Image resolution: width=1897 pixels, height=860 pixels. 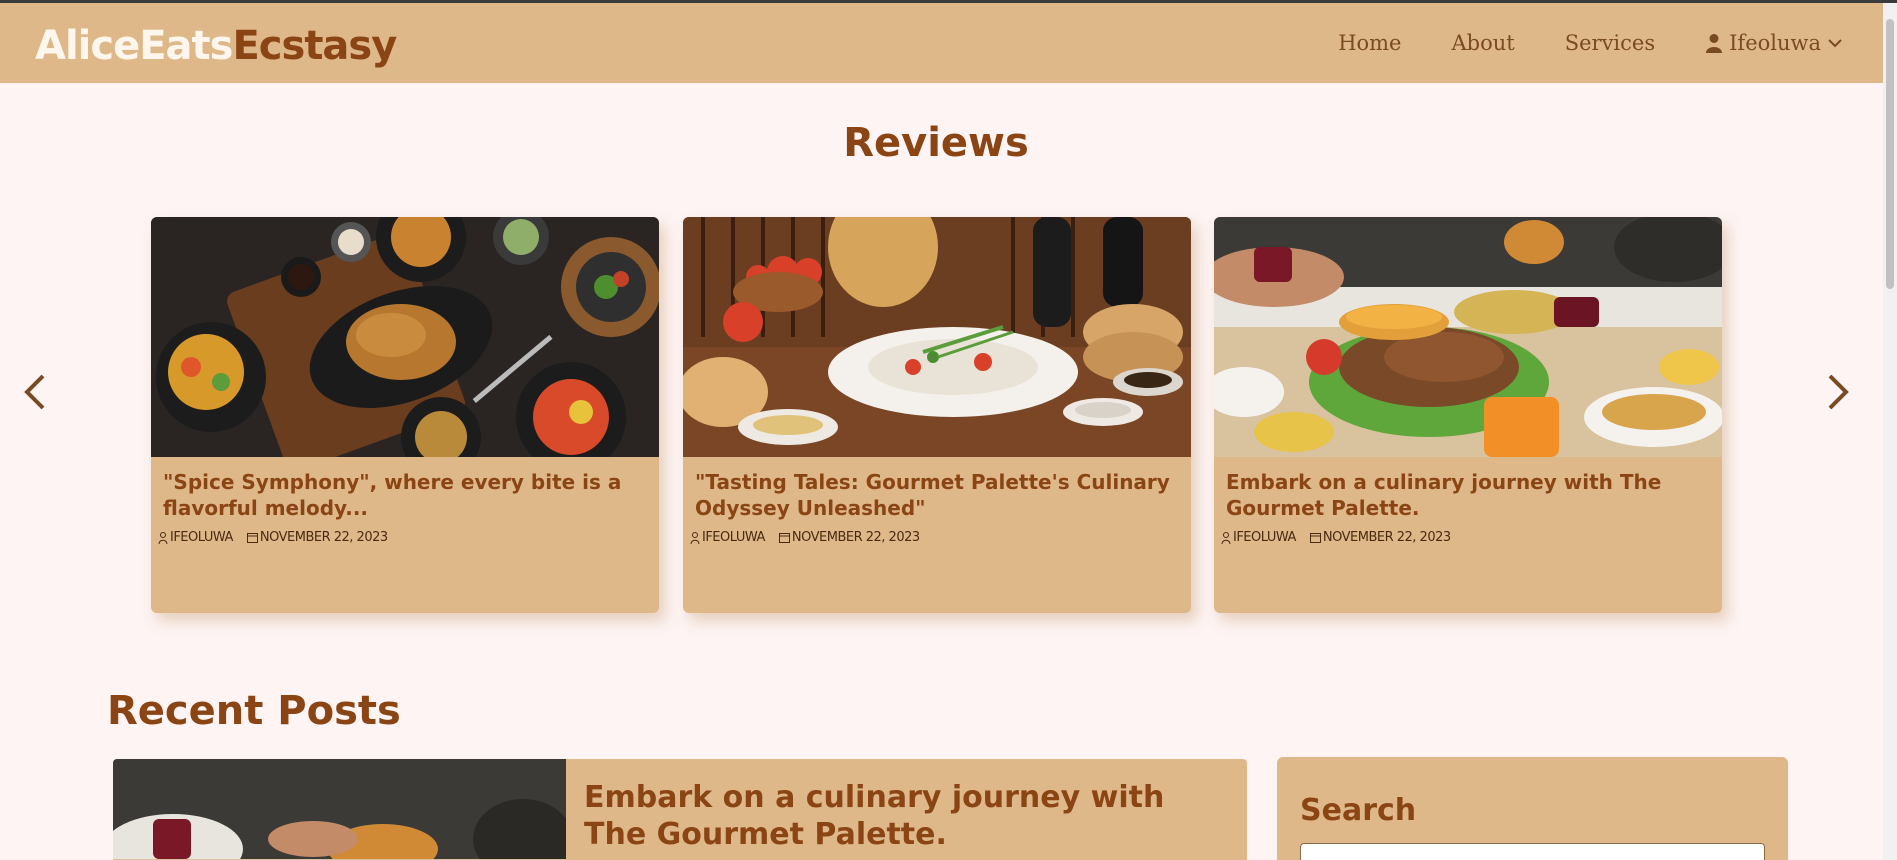 What do you see at coordinates (1532, 808) in the screenshot?
I see `search-widget: Search` at bounding box center [1532, 808].